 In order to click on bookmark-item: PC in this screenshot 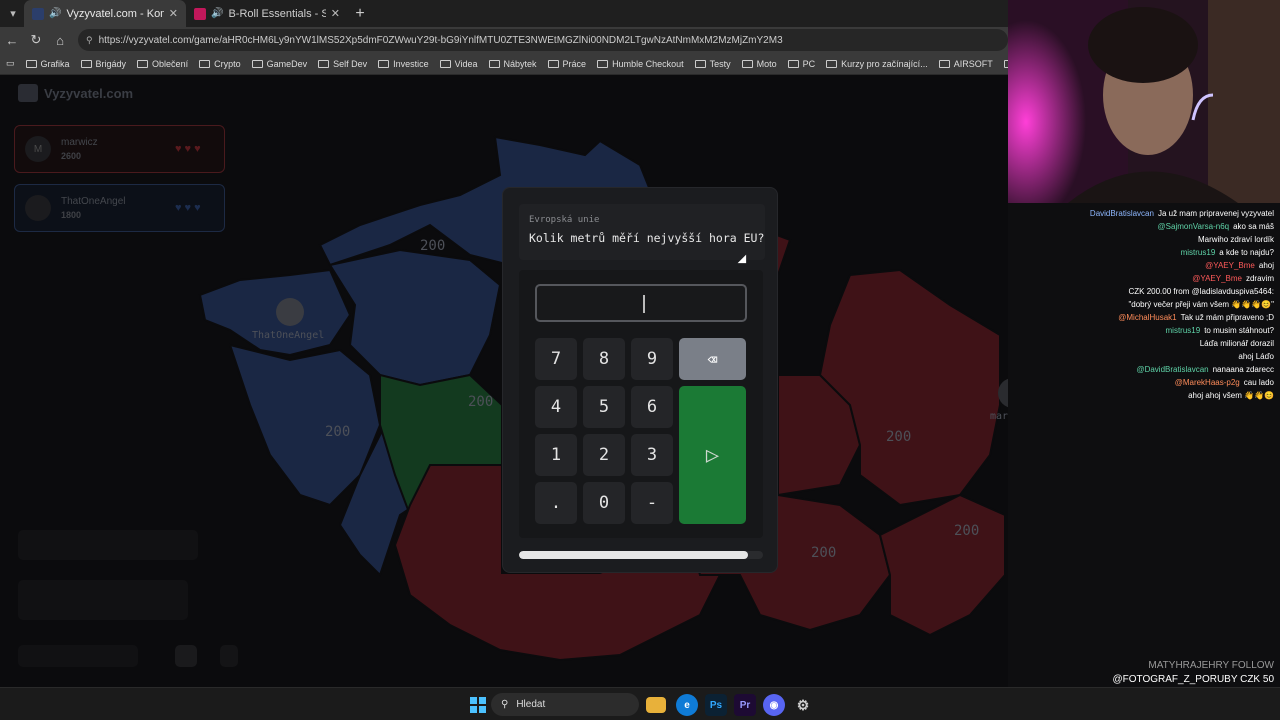, I will do `click(801, 63)`.